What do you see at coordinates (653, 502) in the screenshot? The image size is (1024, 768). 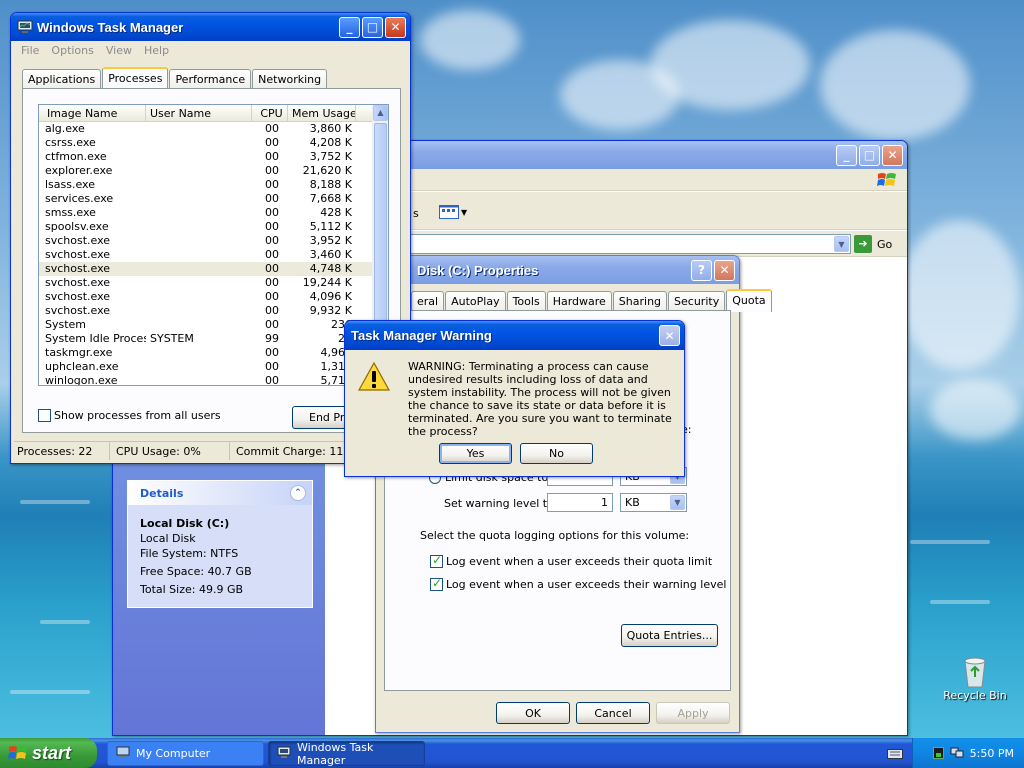 I see `warning-unit-select: KB ▼` at bounding box center [653, 502].